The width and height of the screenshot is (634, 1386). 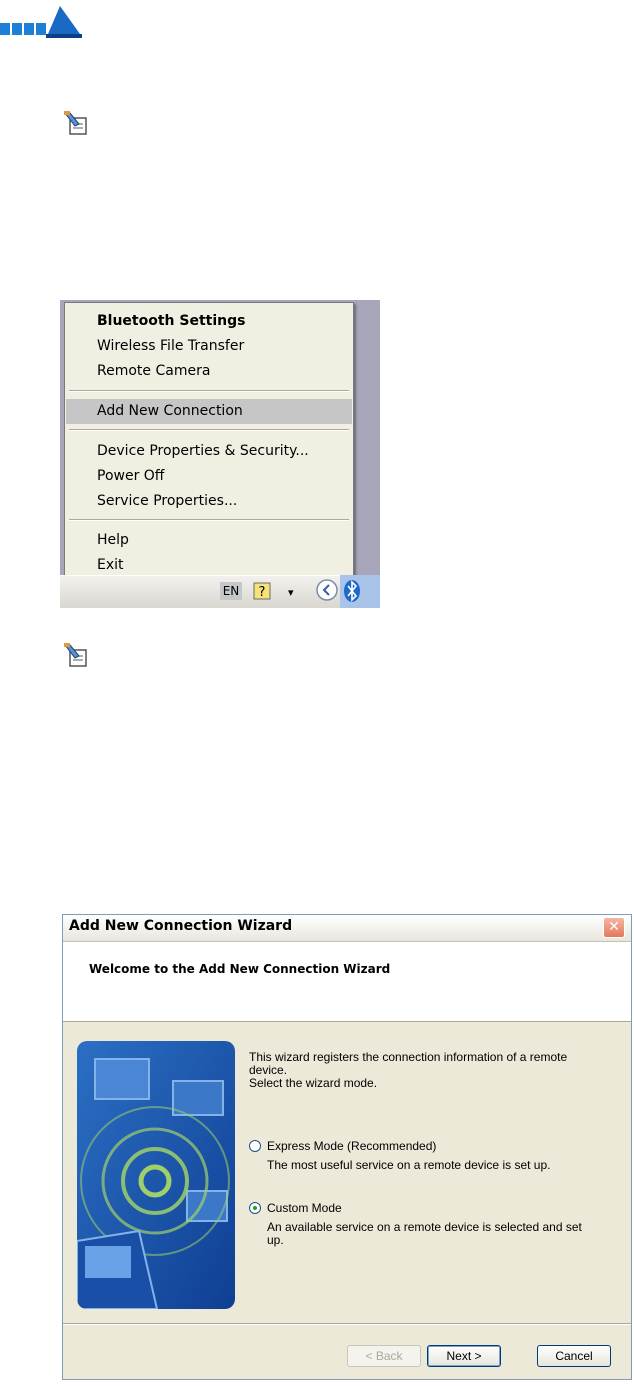 What do you see at coordinates (41, 20) in the screenshot?
I see `next-page-arrow-icon` at bounding box center [41, 20].